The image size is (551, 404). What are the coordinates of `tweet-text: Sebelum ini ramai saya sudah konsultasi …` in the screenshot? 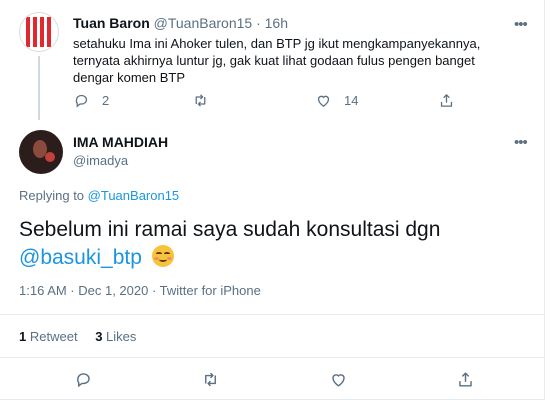 It's located at (274, 244).